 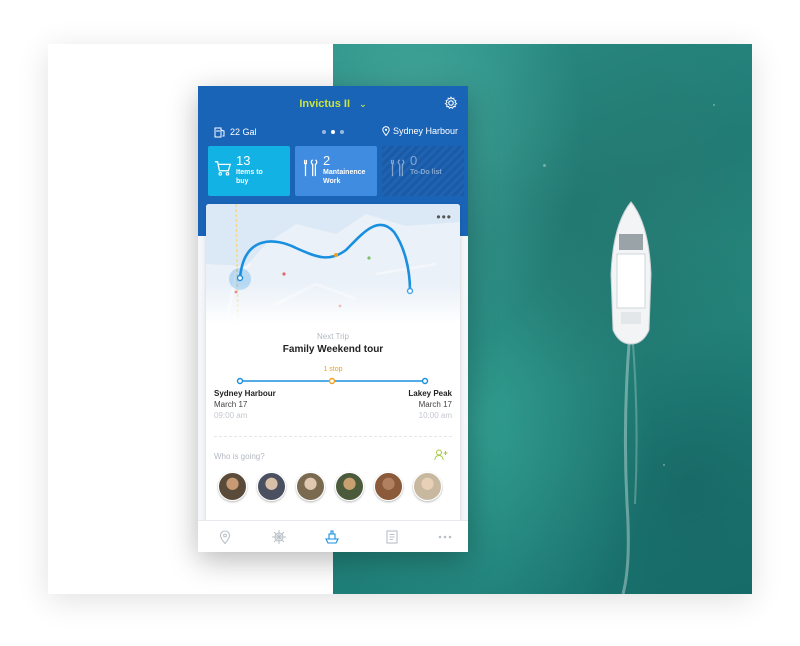 I want to click on trip-name: Family Weekend tour, so click(x=333, y=349).